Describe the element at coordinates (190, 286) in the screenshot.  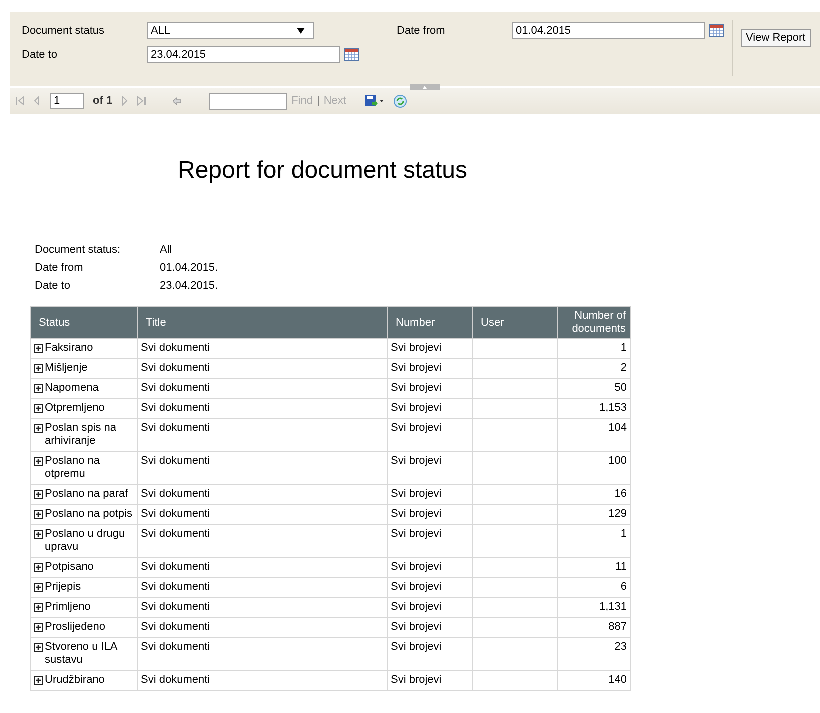
I see `info-value: 23.04.2015.` at that location.